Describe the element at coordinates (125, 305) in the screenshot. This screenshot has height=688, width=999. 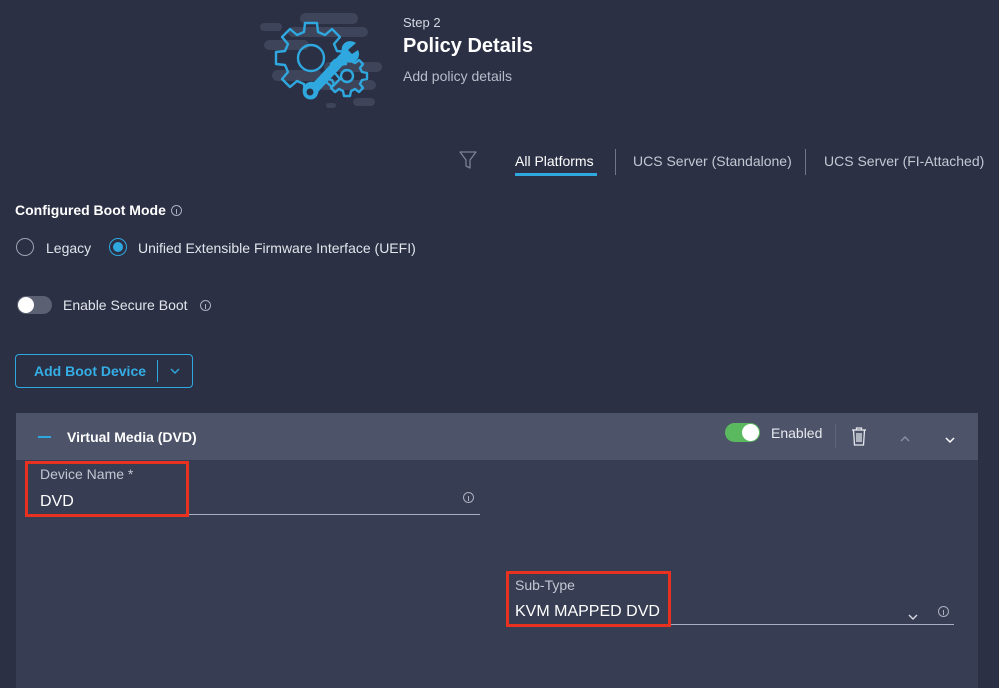
I see `secure-boot-label: Enable Secure Boot` at that location.